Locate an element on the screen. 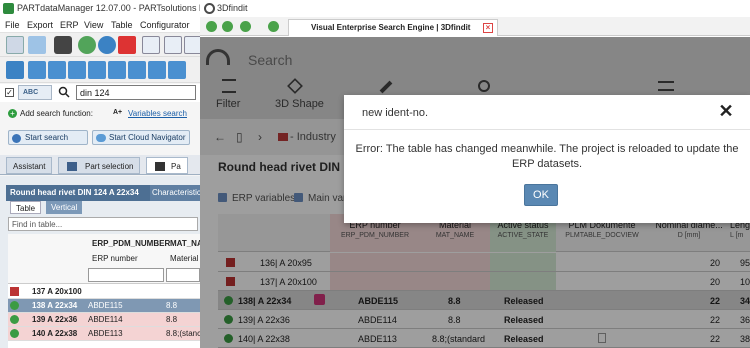 Image resolution: width=750 pixels, height=348 pixels. search-row: ✓ ABC is located at coordinates (100, 93).